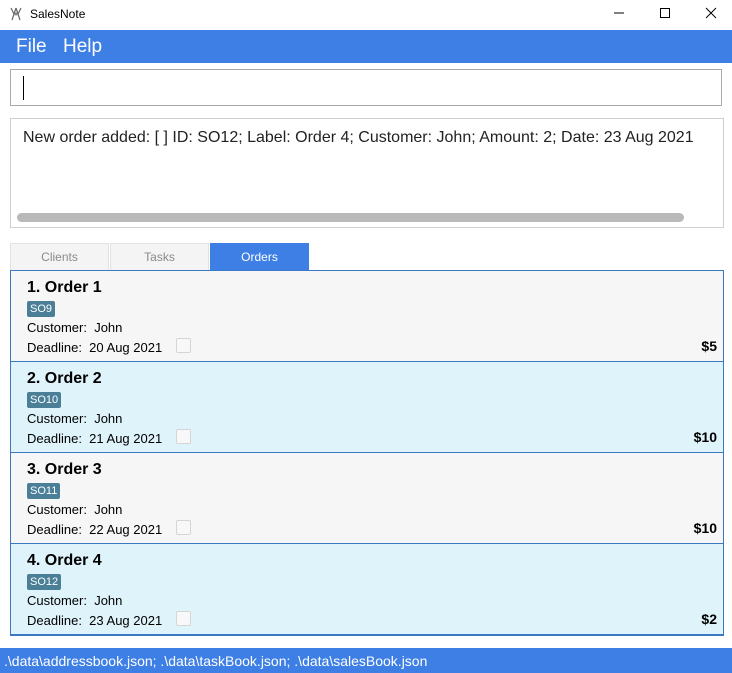 Image resolution: width=732 pixels, height=673 pixels. What do you see at coordinates (126, 438) in the screenshot?
I see `deadline-date: 21 Aug 2021` at bounding box center [126, 438].